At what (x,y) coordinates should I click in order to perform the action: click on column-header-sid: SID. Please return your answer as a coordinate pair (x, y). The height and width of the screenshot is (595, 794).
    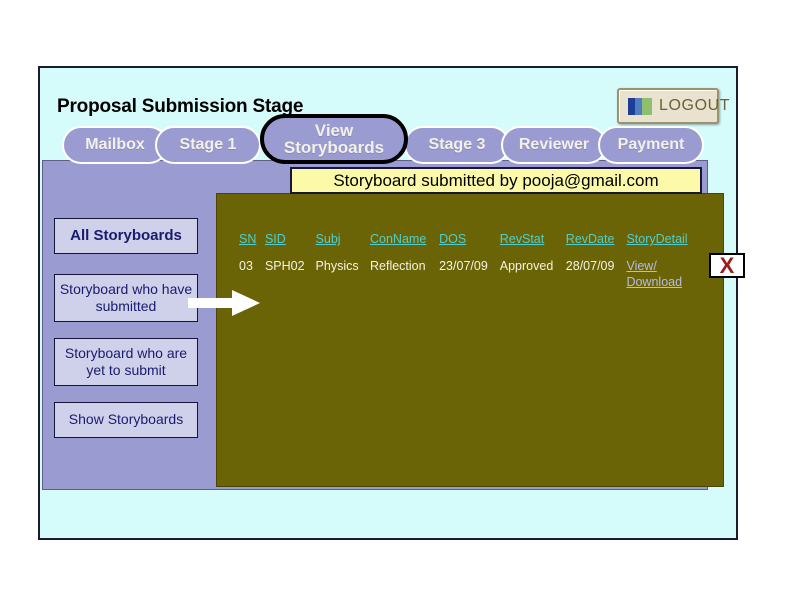
    Looking at the image, I should click on (288, 240).